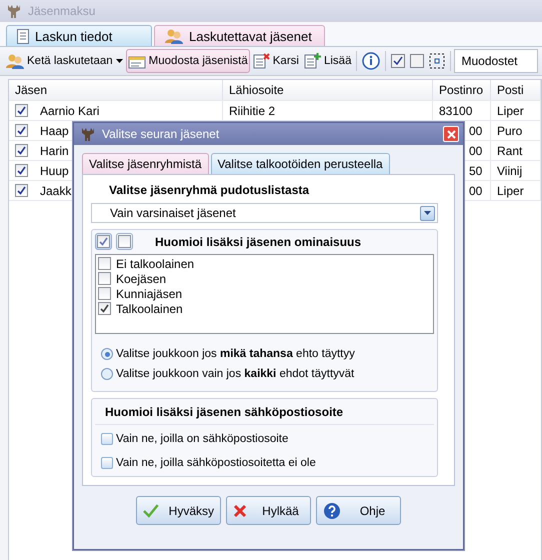 This screenshot has width=542, height=560. I want to click on text-field: Muodostet, so click(496, 61).